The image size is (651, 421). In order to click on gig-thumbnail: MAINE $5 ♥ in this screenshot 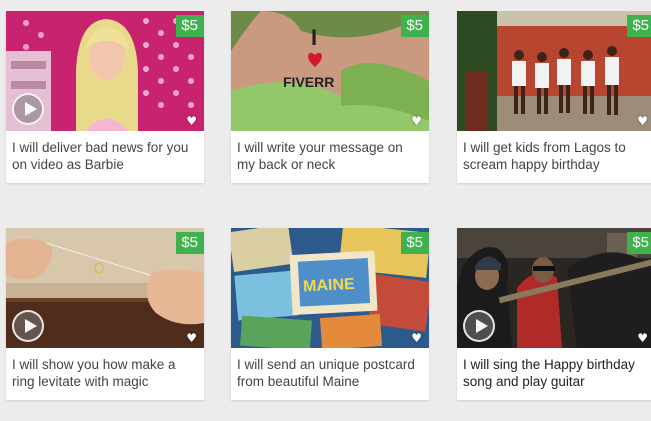, I will do `click(330, 288)`.